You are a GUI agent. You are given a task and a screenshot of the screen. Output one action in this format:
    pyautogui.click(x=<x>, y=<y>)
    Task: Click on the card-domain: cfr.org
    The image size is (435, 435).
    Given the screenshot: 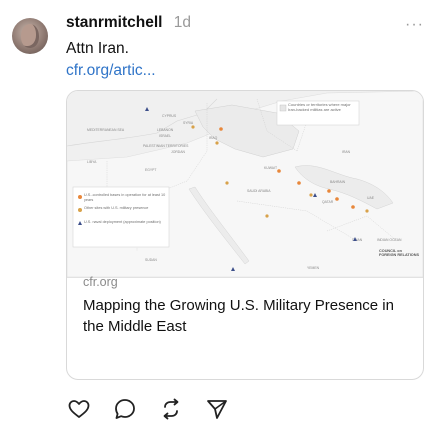 What is the action you would take?
    pyautogui.click(x=100, y=282)
    